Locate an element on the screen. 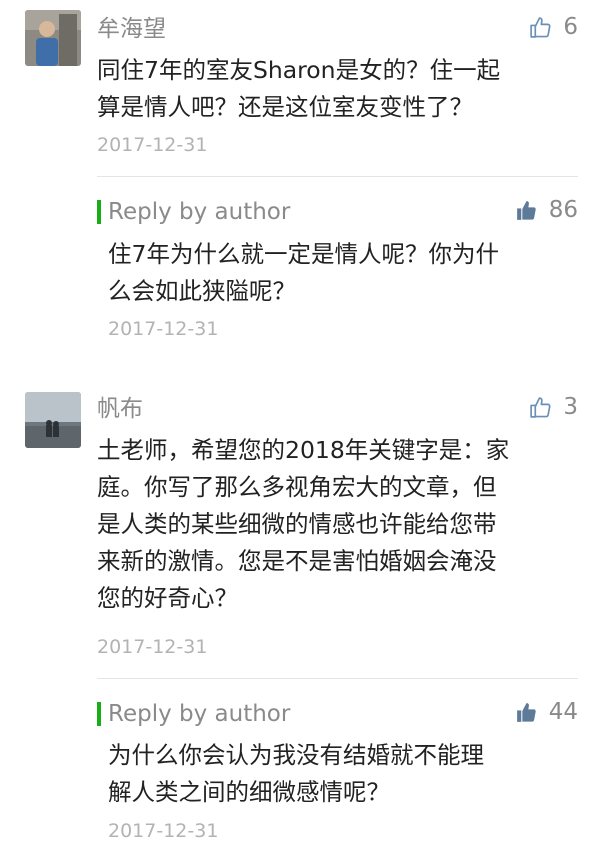 This screenshot has height=848, width=600. reply-like-button: 86 is located at coordinates (546, 210).